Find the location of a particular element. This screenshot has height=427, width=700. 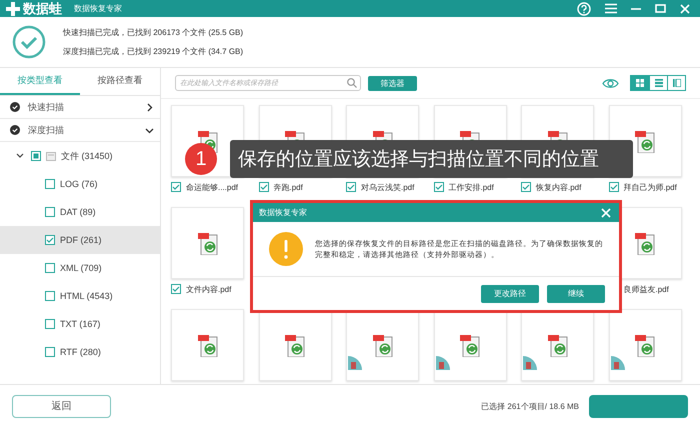

file-name: 奔跑.pdf is located at coordinates (288, 187).